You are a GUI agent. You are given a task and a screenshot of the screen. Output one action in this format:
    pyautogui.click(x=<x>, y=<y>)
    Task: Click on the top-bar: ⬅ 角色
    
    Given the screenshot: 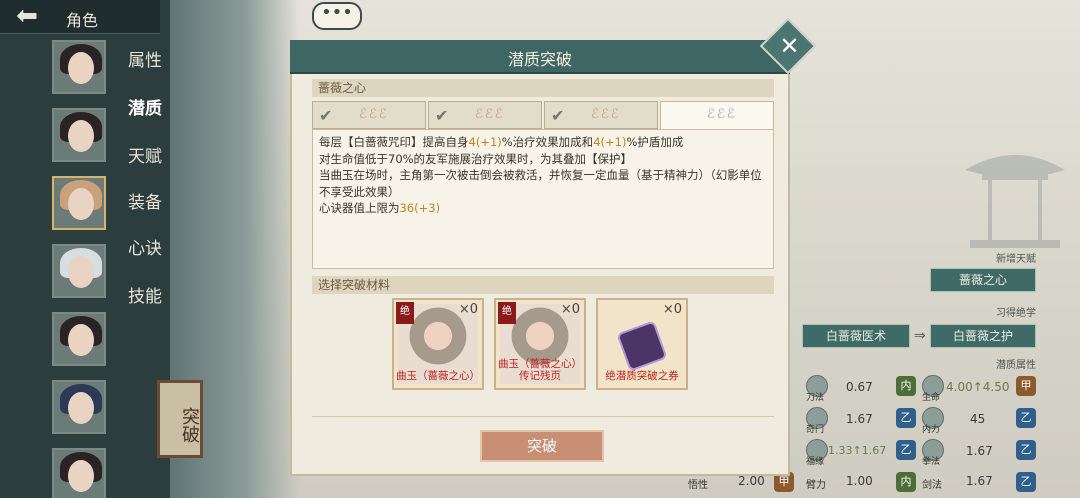 What is the action you would take?
    pyautogui.click(x=80, y=17)
    